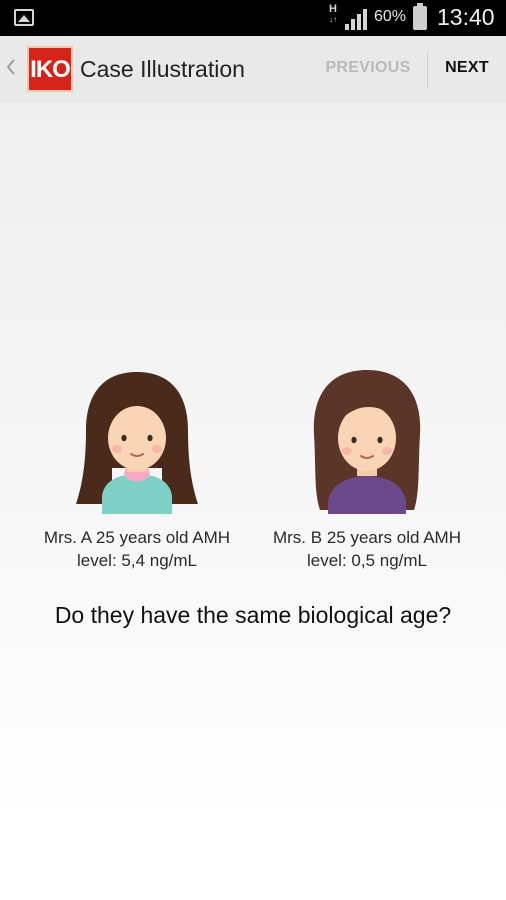  I want to click on signal-icon, so click(356, 19).